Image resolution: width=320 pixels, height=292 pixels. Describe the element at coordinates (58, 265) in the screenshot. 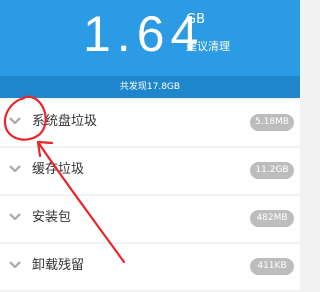

I see `item-label: 卸载残留` at that location.